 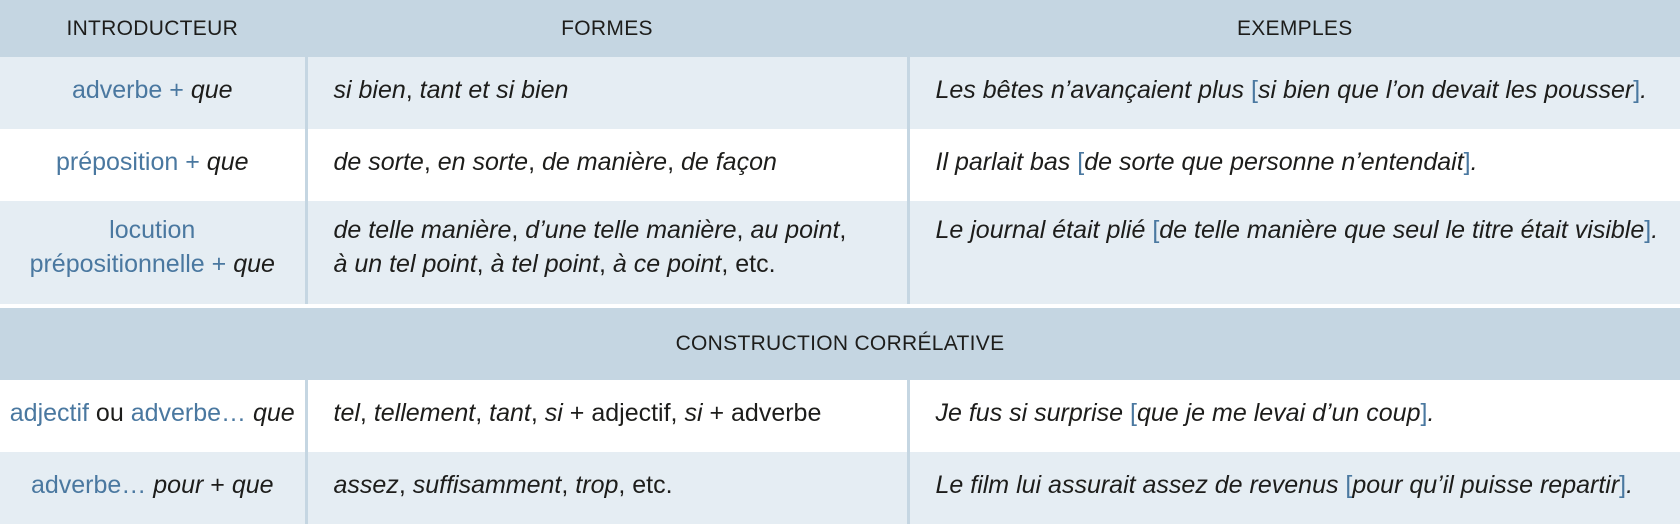 I want to click on intro-cell: adverbe + que, so click(x=154, y=93).